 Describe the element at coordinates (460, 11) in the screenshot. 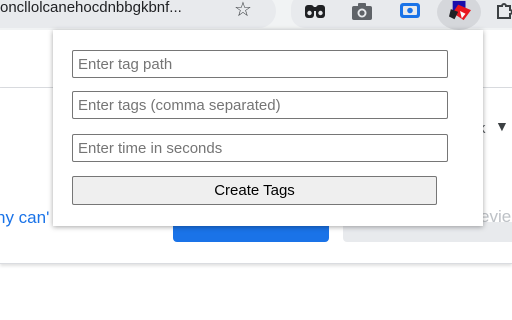

I see `tag-extension-icon` at that location.